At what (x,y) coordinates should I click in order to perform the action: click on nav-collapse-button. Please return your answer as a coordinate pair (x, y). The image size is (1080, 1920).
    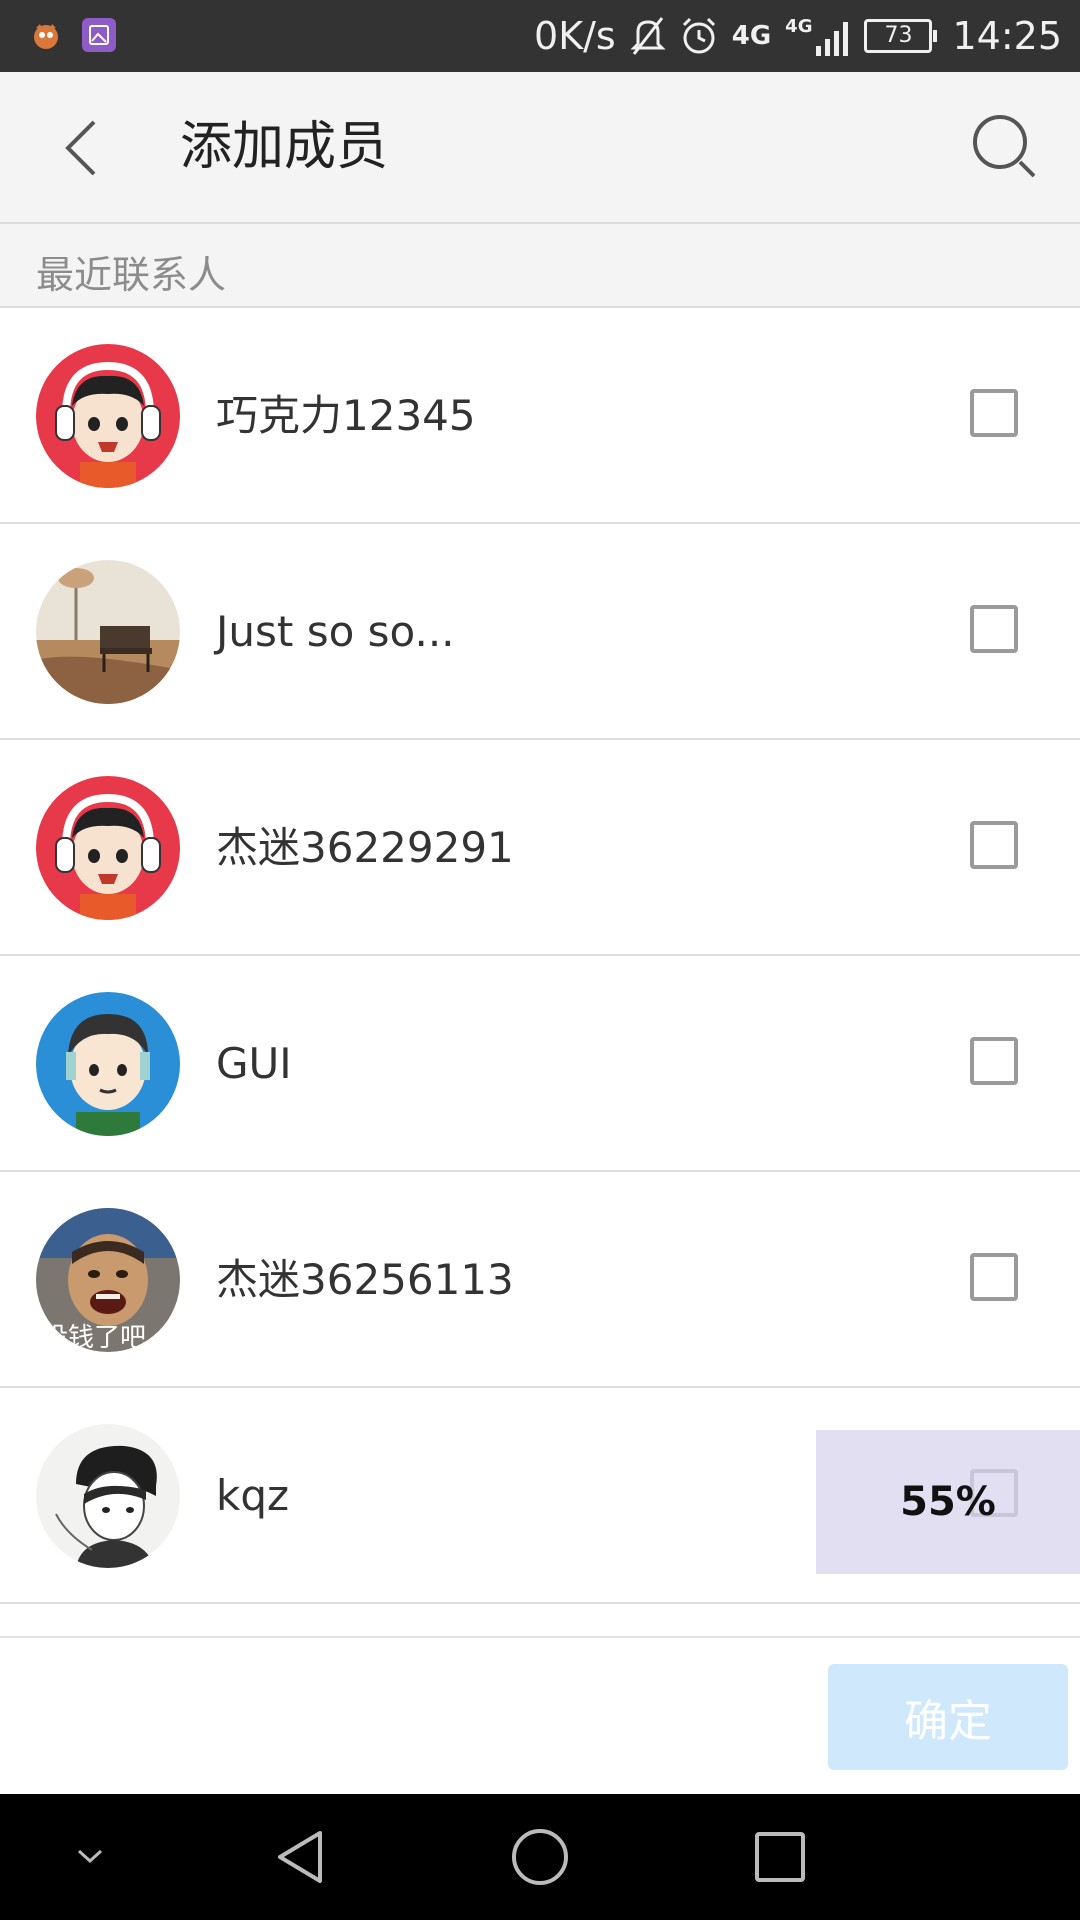
    Looking at the image, I should click on (90, 1857).